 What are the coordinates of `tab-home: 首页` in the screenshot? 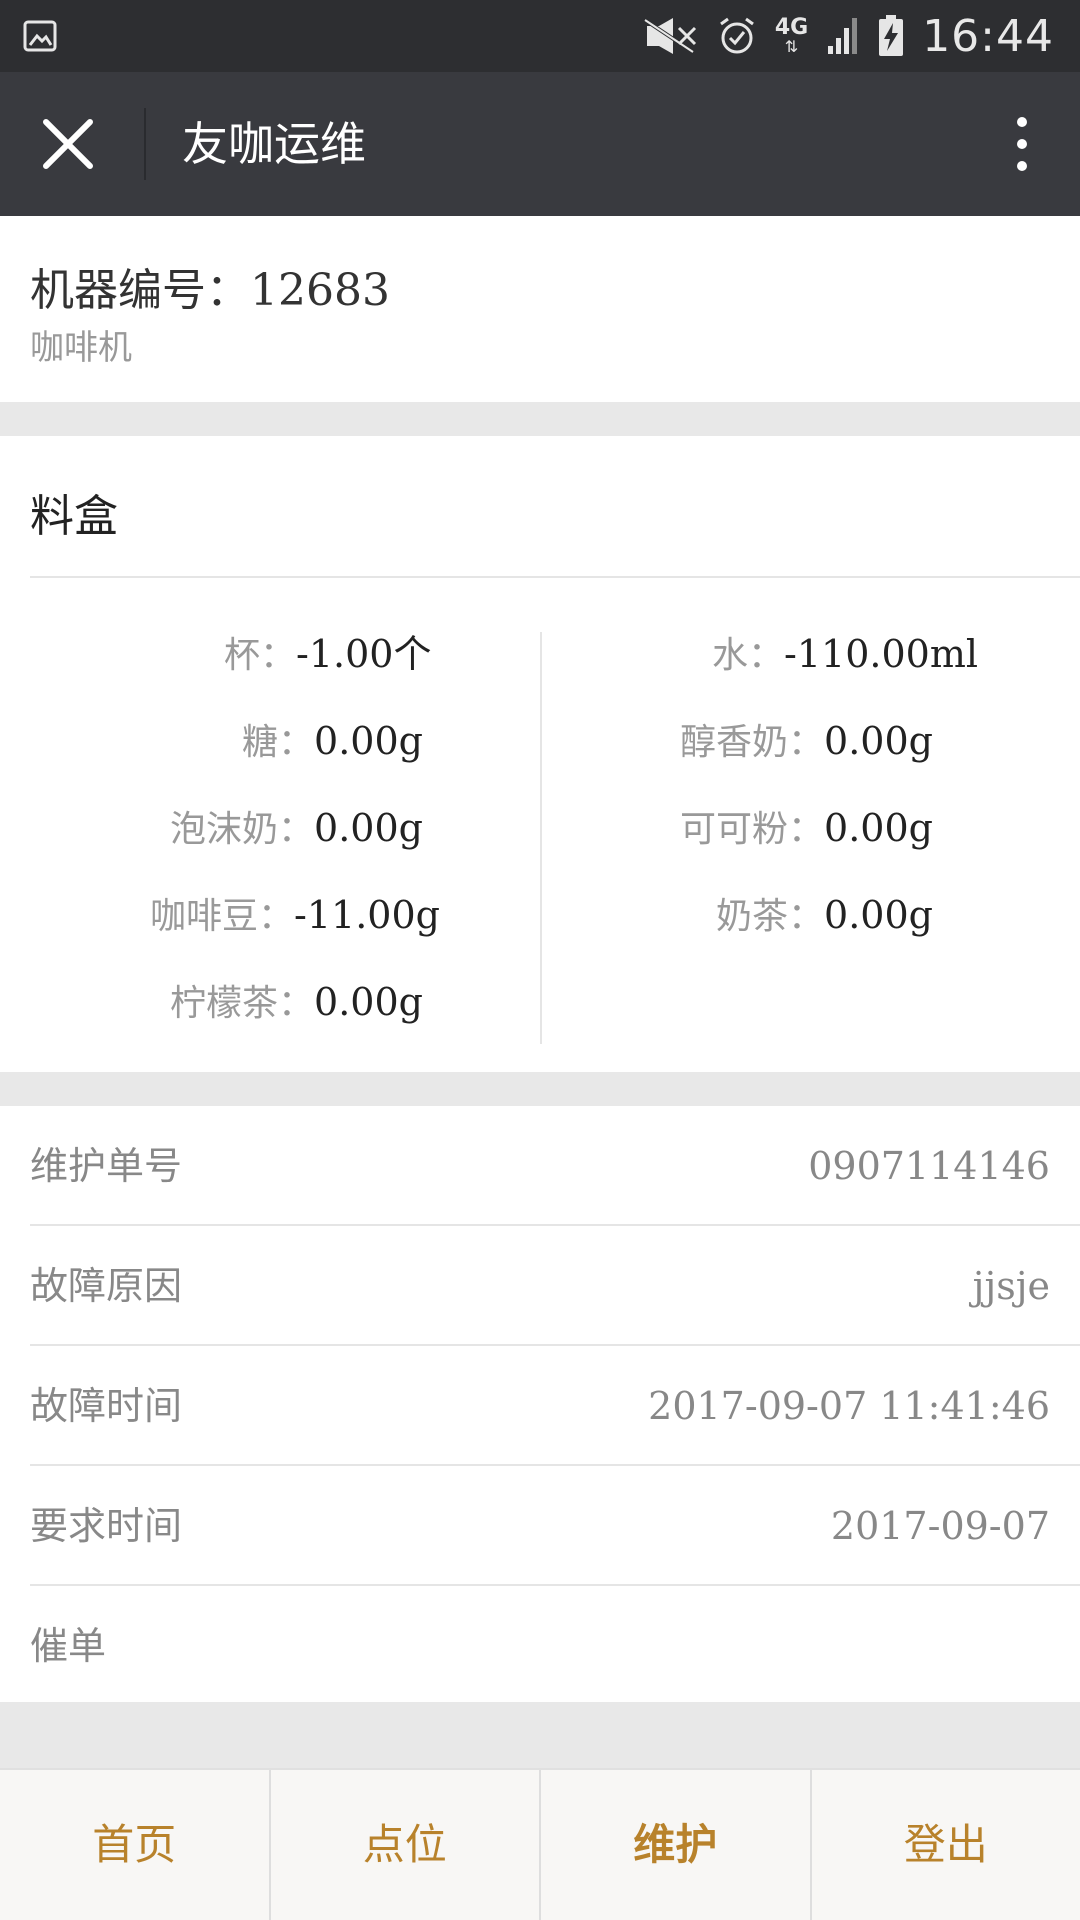 It's located at (135, 1845).